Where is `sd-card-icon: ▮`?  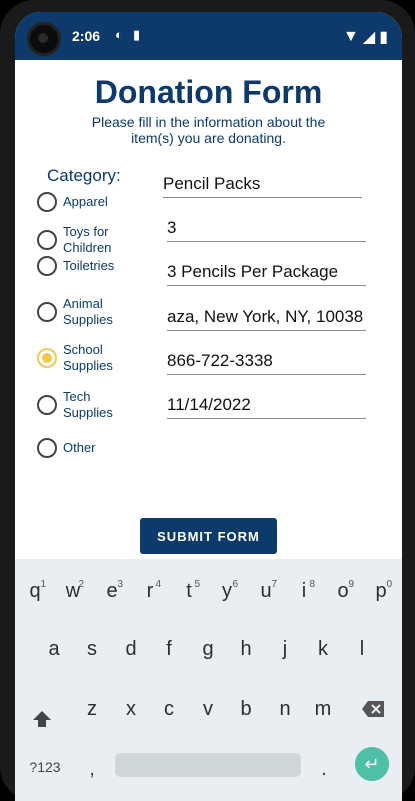
sd-card-icon: ▮ is located at coordinates (137, 34).